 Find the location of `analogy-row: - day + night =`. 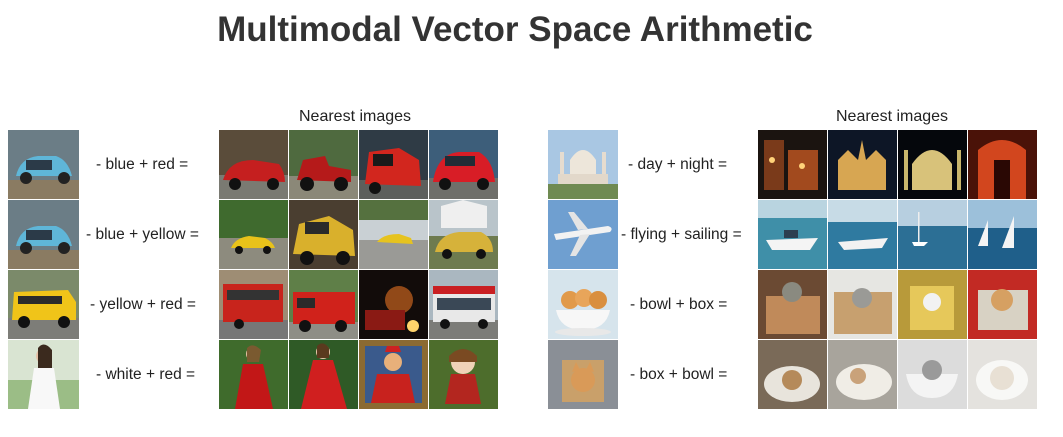

analogy-row: - day + night = is located at coordinates (793, 164).